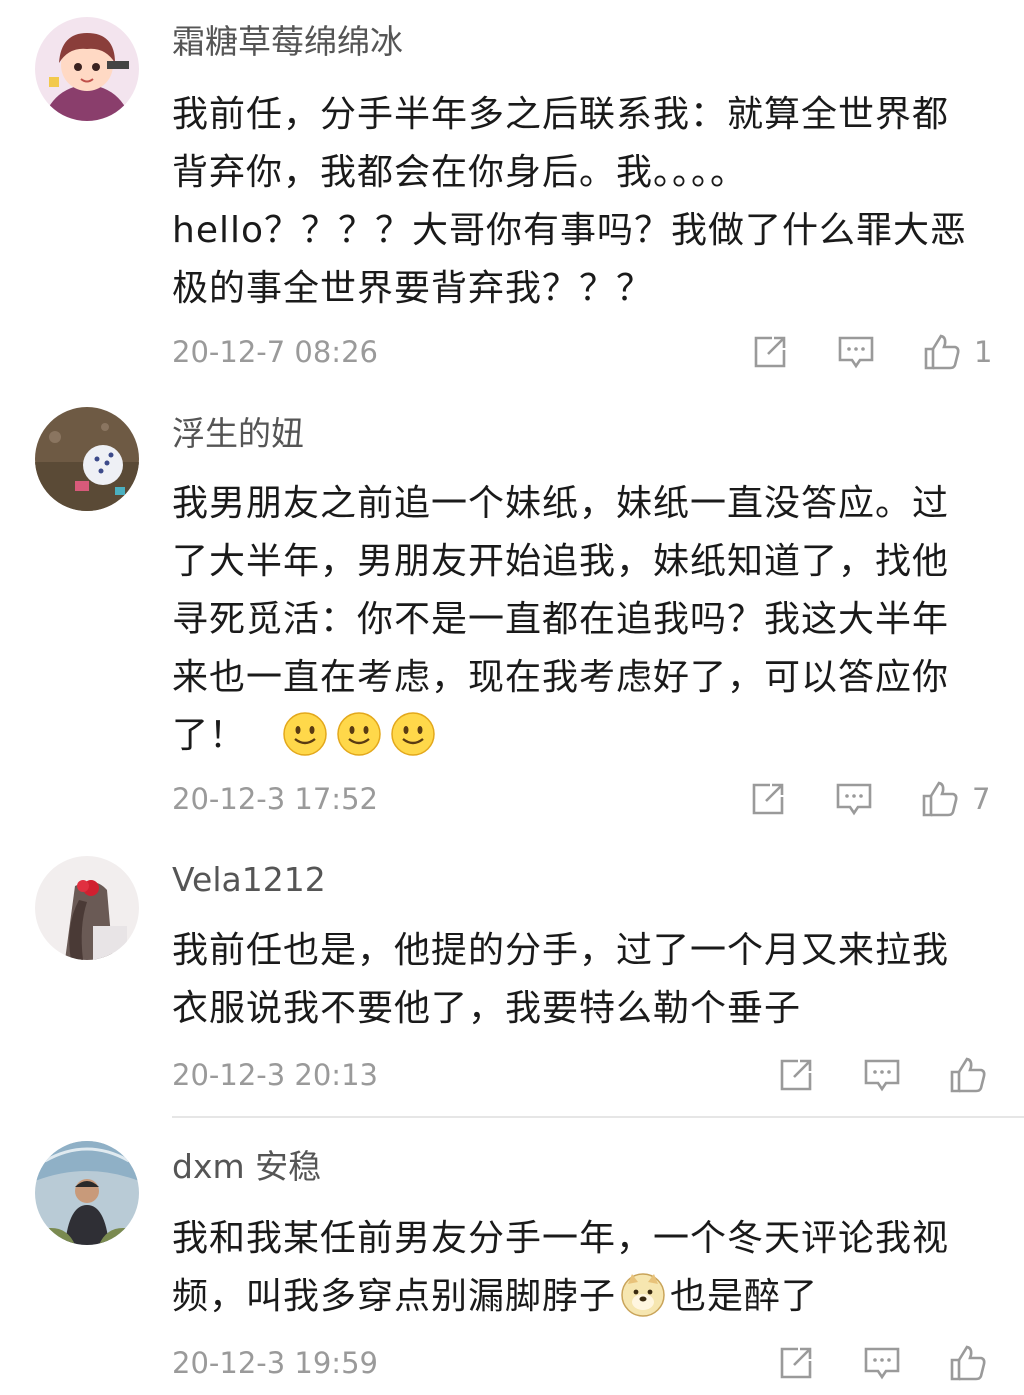 The width and height of the screenshot is (1024, 1395). I want to click on comment-line: 背弃你，我都会在你身后。我。。。。, so click(460, 172).